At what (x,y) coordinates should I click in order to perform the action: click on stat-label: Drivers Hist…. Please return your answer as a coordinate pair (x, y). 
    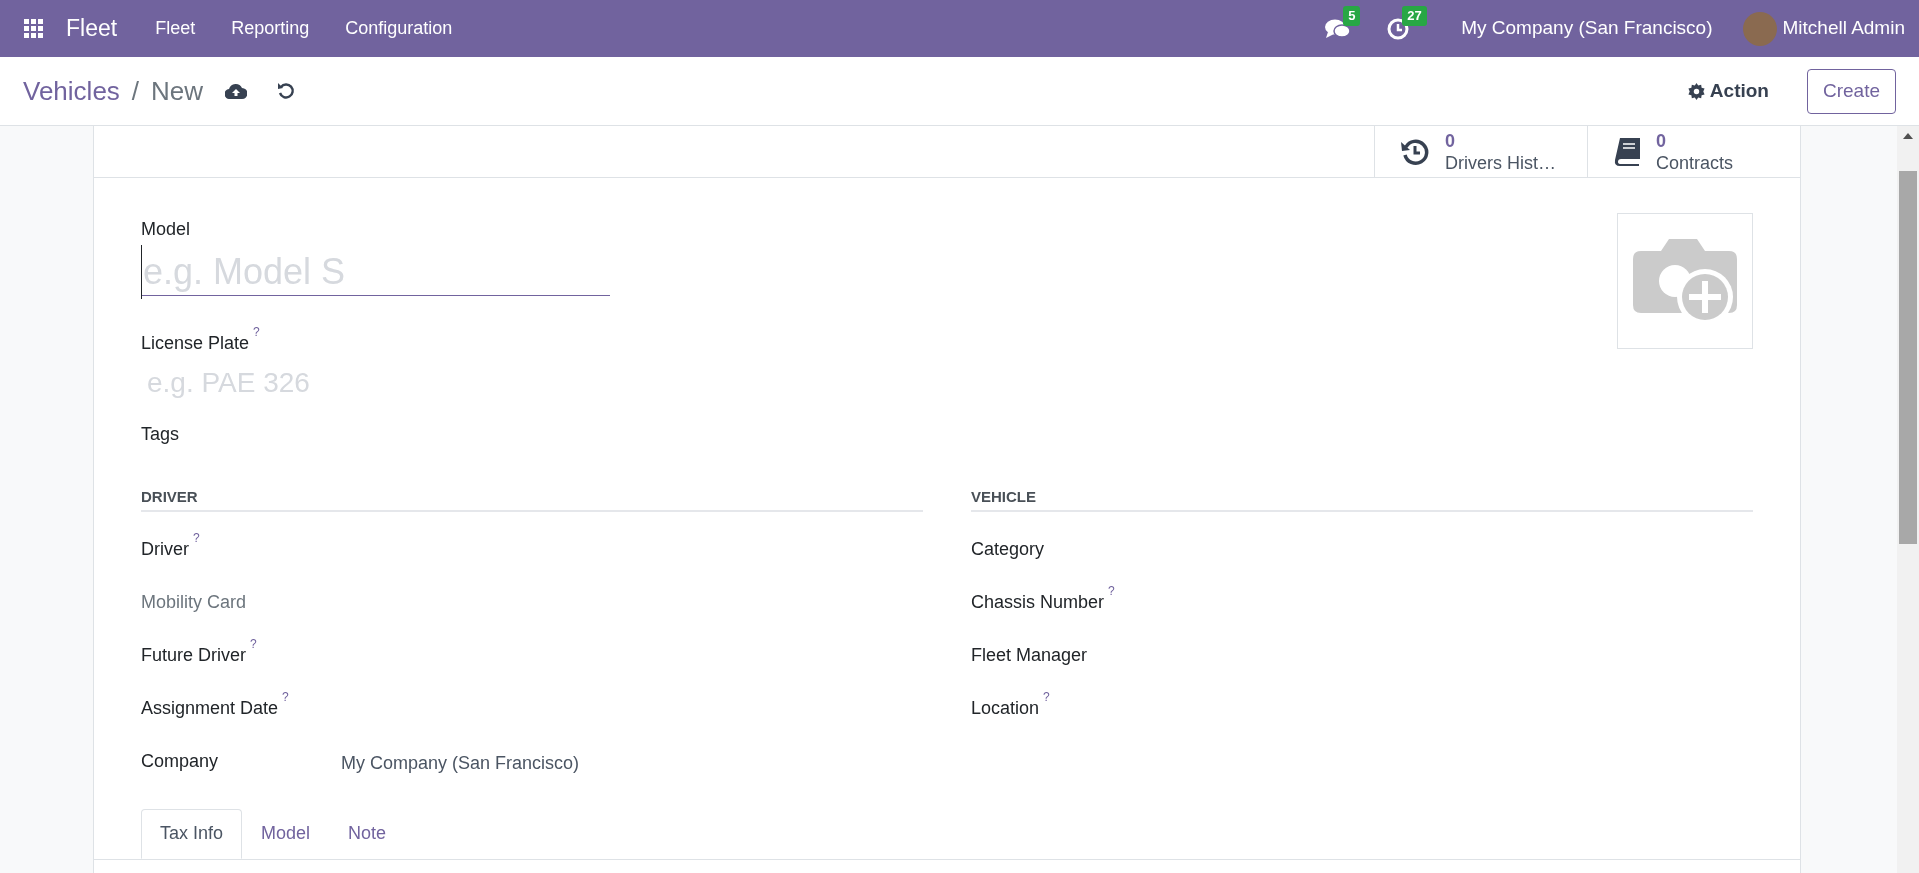
    Looking at the image, I should click on (1500, 162).